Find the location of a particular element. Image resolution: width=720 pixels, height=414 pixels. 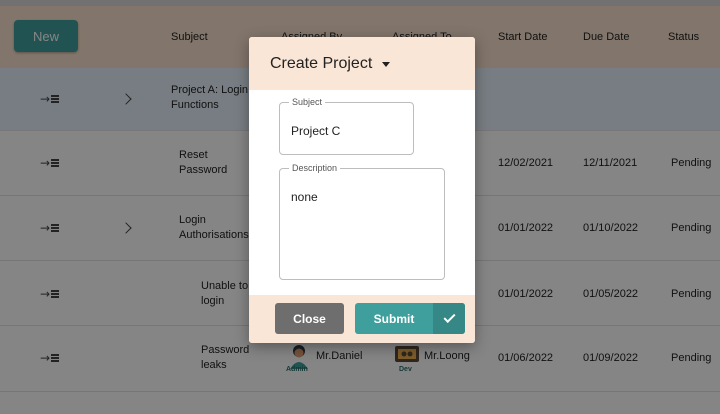

subject-label: Subject is located at coordinates (307, 102).